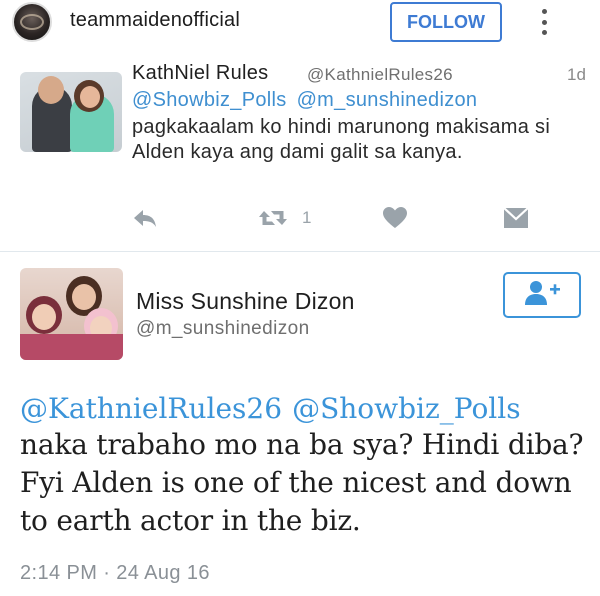 Image resolution: width=600 pixels, height=596 pixels. What do you see at coordinates (32, 22) in the screenshot?
I see `account-avatar` at bounding box center [32, 22].